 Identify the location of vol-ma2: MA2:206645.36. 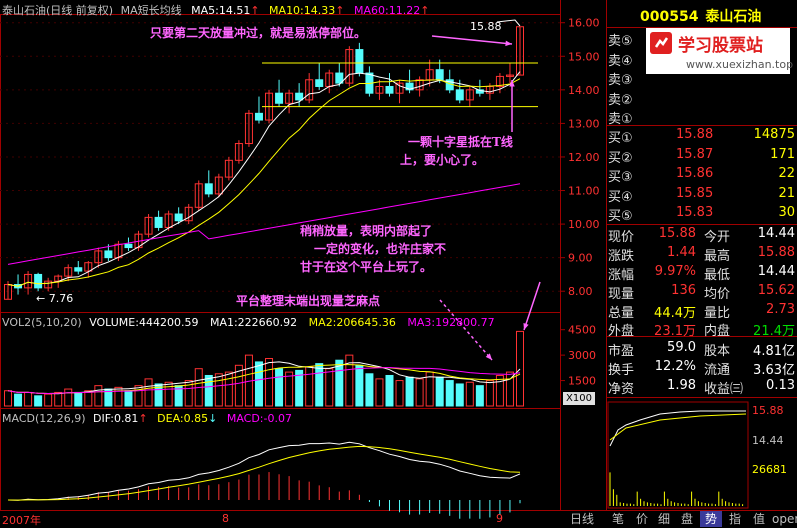
(352, 322).